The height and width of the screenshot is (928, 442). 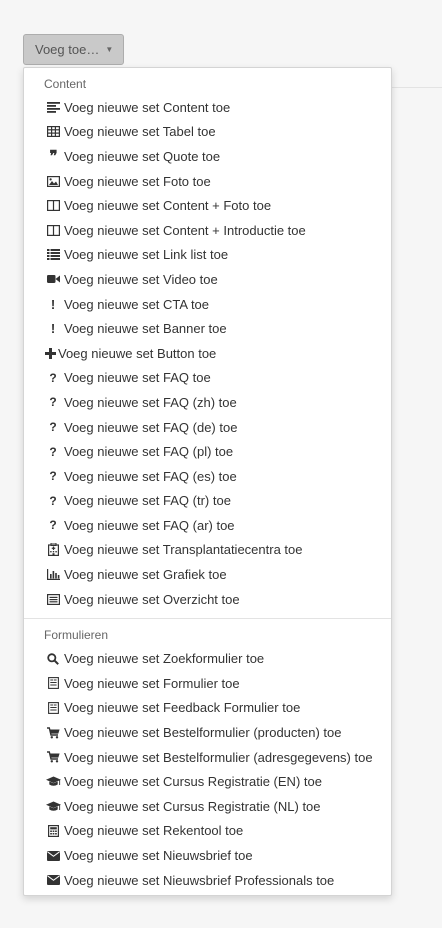 I want to click on menu-item-label: Voeg nieuwe set FAQ (ar) toe, so click(x=149, y=525).